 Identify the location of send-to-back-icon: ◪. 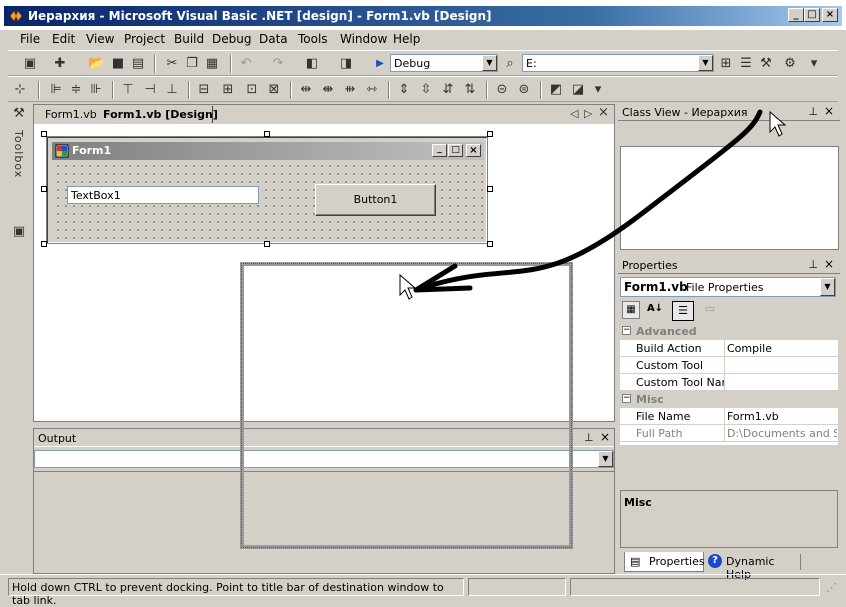
(578, 90).